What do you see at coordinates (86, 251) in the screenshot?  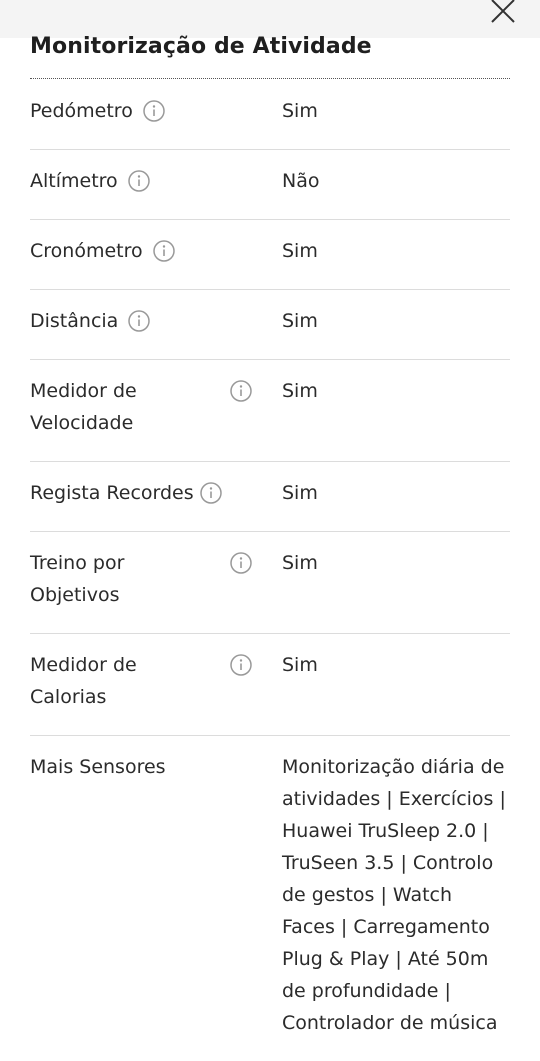 I see `spec-label: Cronómetro` at bounding box center [86, 251].